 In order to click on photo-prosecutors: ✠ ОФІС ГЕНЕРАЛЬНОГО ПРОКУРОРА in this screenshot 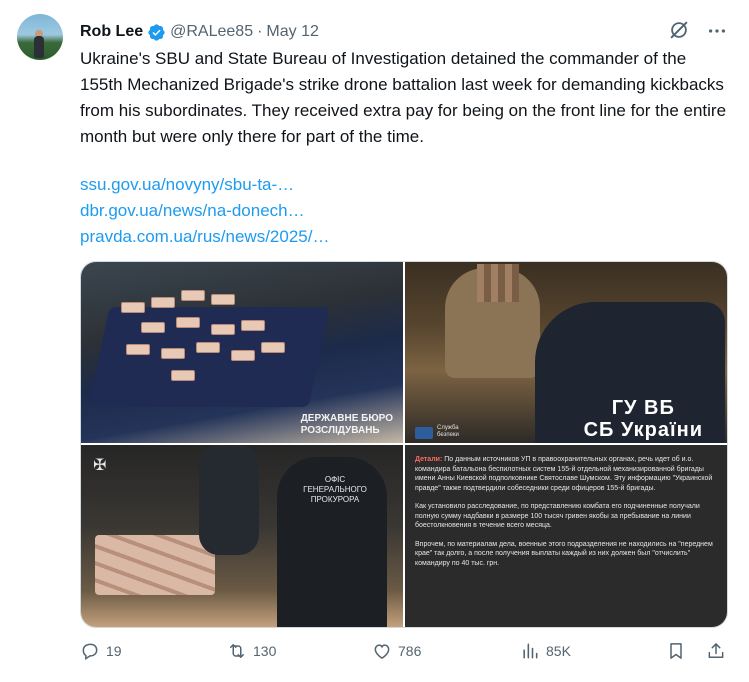, I will do `click(242, 536)`.